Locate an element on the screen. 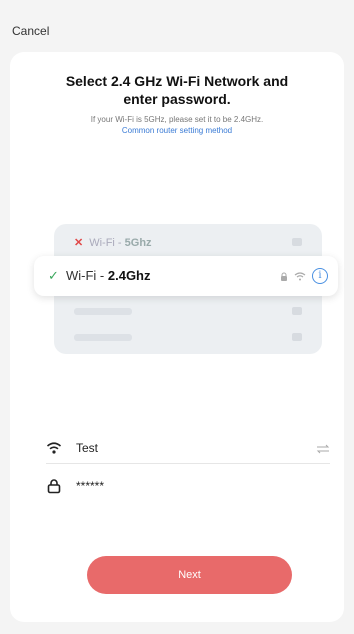 This screenshot has width=354, height=634. wifi-5g-prefix: Wi-Fi - is located at coordinates (107, 243).